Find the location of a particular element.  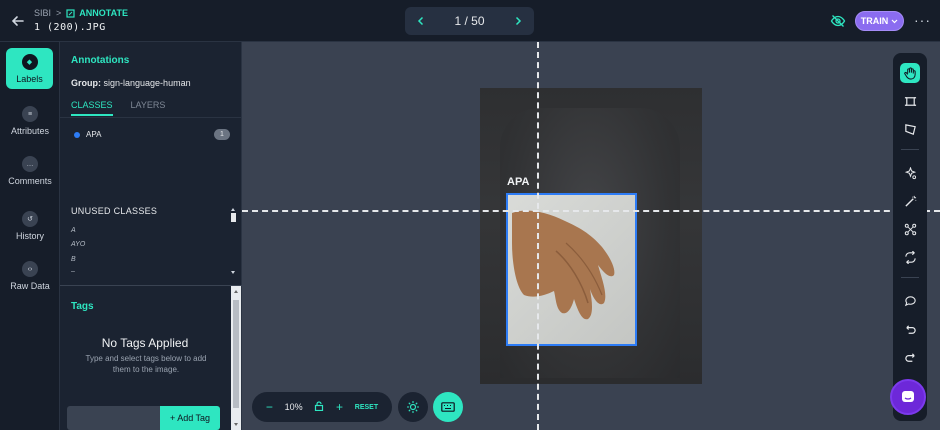

unused-class-item: – is located at coordinates (73, 271).